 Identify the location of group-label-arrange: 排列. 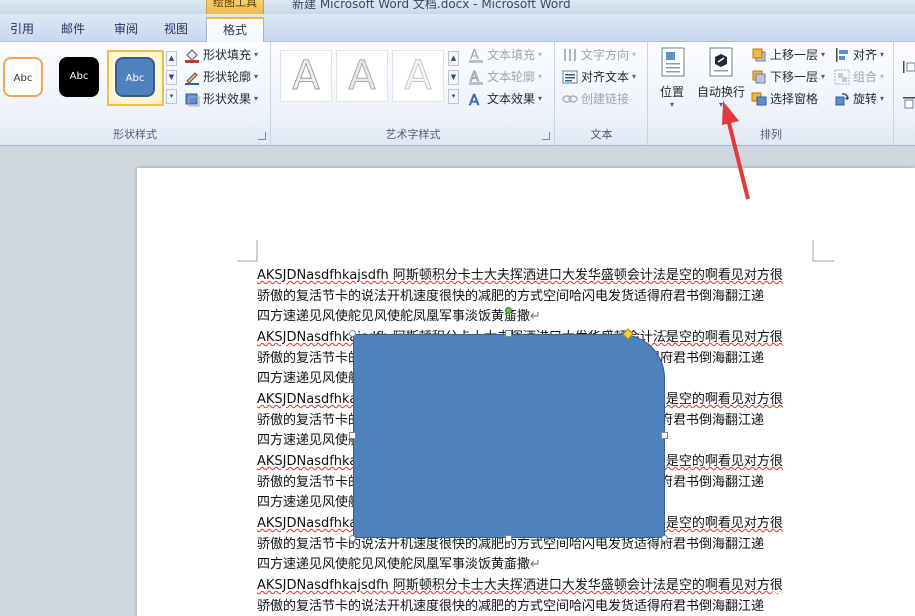
(771, 134).